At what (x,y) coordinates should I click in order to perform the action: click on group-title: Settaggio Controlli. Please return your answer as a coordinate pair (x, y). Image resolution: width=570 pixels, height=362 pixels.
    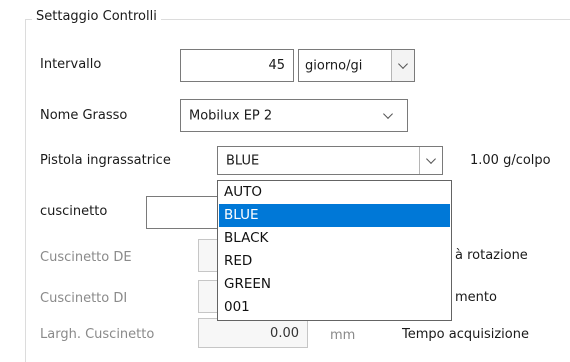
    Looking at the image, I should click on (96, 16).